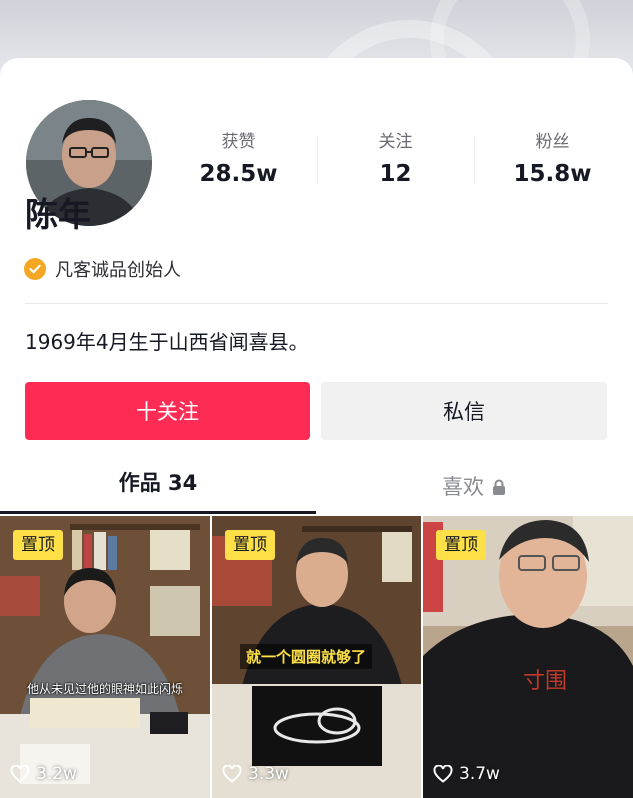 Image resolution: width=633 pixels, height=798 pixels. Describe the element at coordinates (56, 774) in the screenshot. I see `video-likes-count: 3.2w` at that location.